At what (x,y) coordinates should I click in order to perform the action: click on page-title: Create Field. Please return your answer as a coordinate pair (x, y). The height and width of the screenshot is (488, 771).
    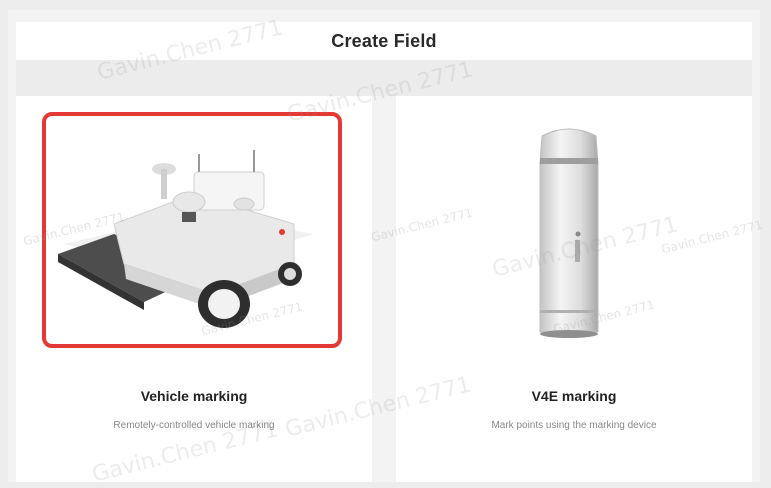
    Looking at the image, I should click on (384, 40).